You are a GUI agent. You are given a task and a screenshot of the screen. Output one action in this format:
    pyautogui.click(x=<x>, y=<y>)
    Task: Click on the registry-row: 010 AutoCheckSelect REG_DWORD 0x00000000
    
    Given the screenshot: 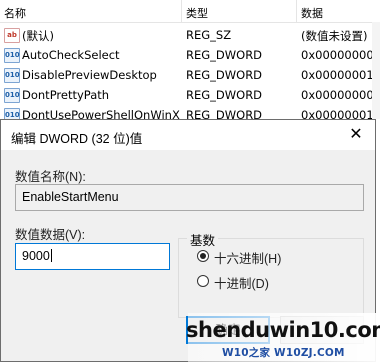 What is the action you would take?
    pyautogui.click(x=190, y=55)
    